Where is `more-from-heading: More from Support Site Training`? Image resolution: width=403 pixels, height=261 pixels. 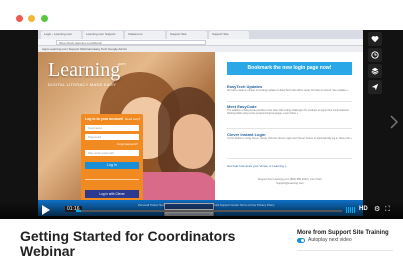 more-from-heading: More from Support Site Training is located at coordinates (343, 233).